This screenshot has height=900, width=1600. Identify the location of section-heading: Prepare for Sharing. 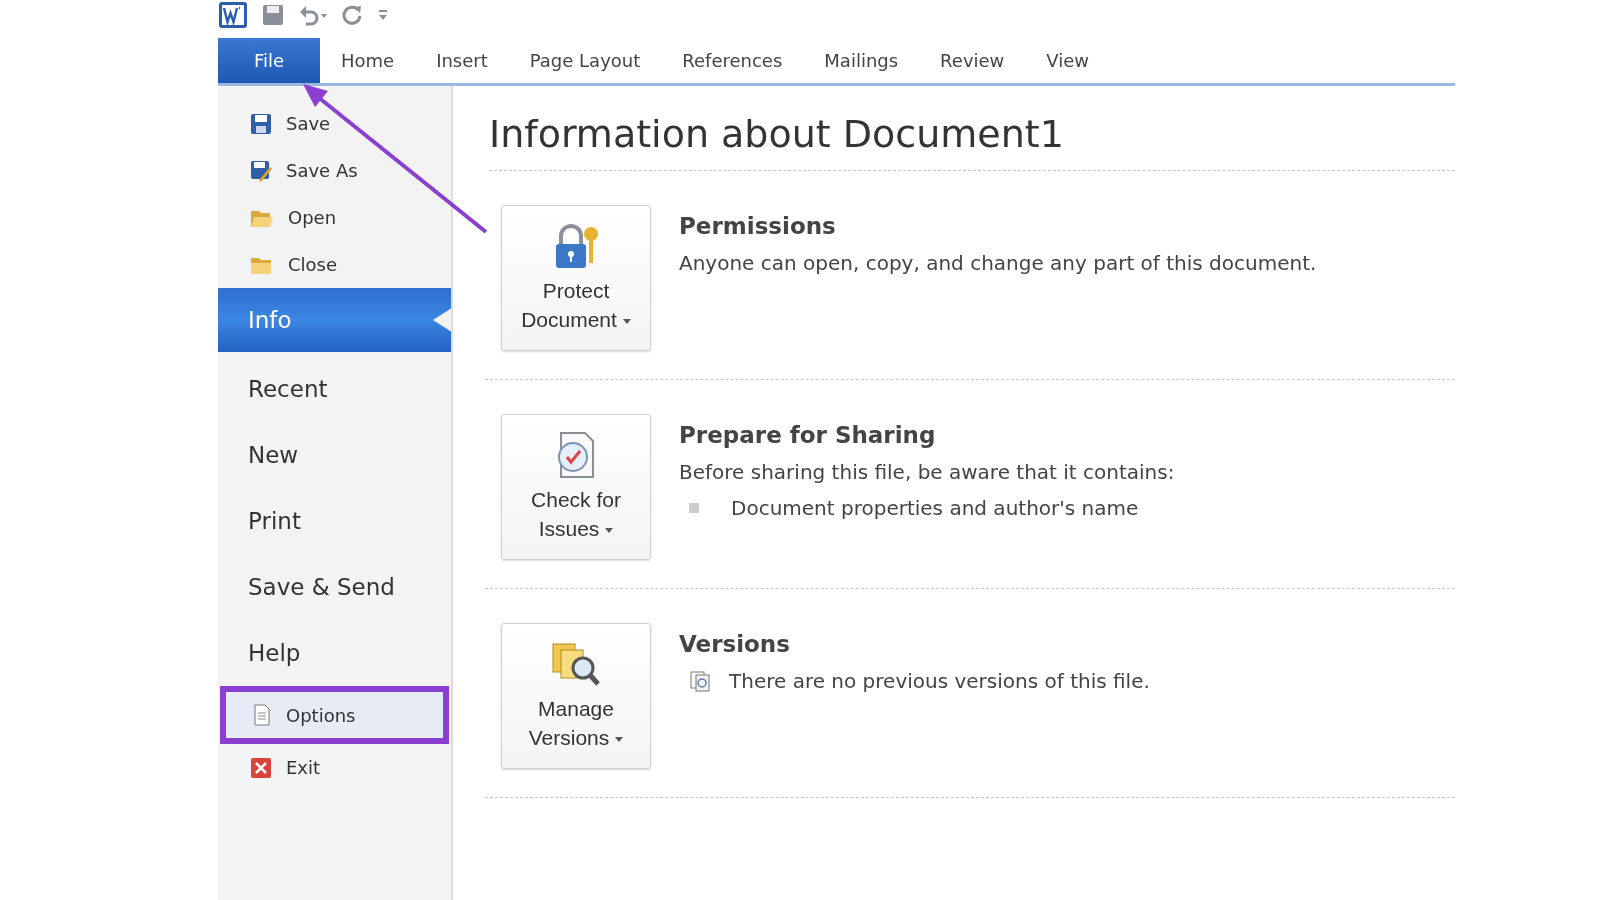
(808, 435).